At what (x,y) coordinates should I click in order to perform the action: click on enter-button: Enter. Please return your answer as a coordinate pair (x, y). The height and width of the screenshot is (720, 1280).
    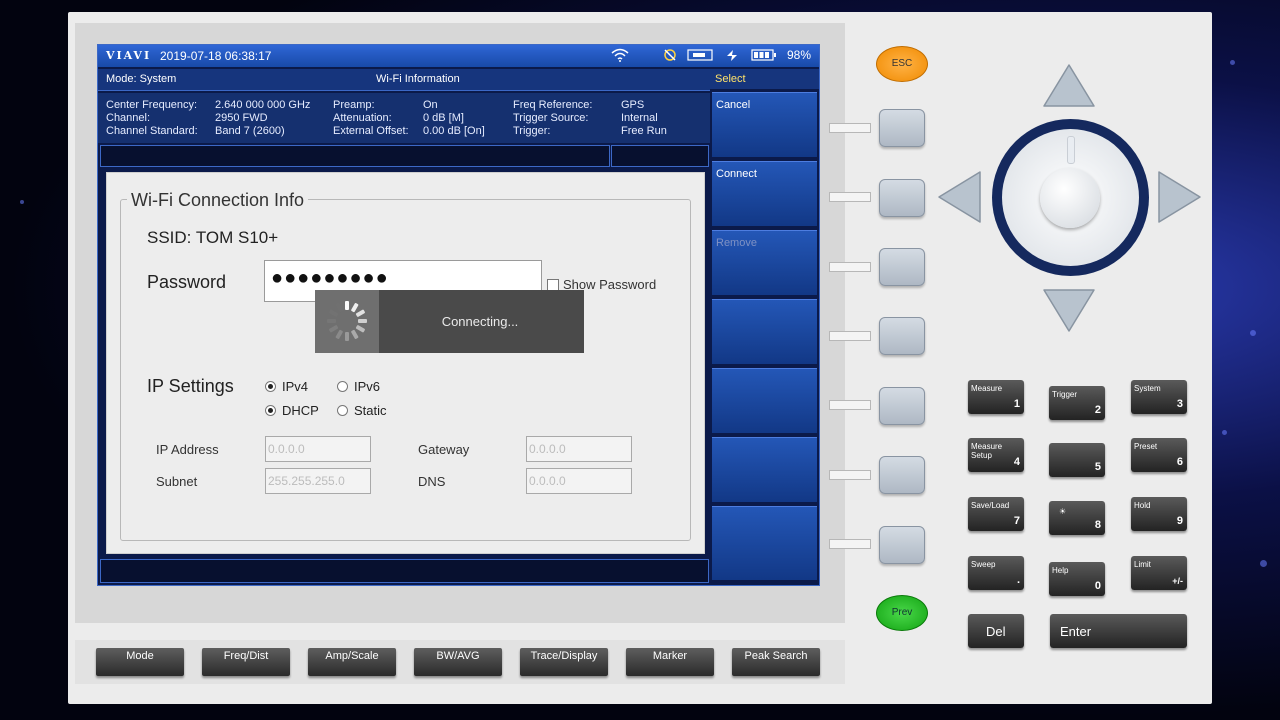
    Looking at the image, I should click on (1118, 631).